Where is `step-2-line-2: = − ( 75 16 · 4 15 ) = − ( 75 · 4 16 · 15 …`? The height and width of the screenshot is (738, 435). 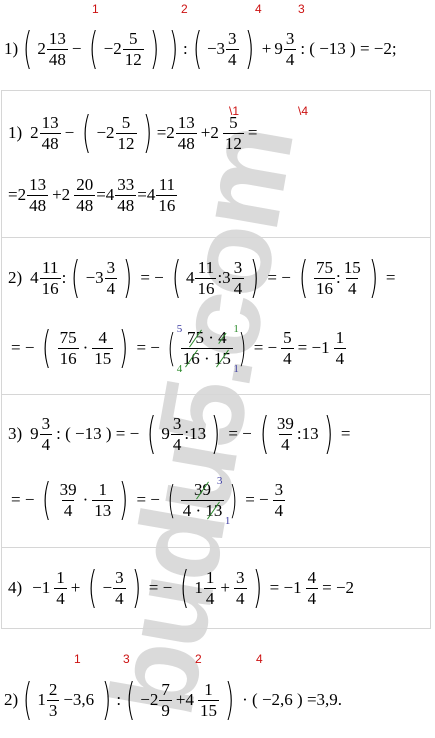 step-2-line-2: = − ( 75 16 · 4 15 ) = − ( 75 · 4 16 · 15 … is located at coordinates (179, 349).